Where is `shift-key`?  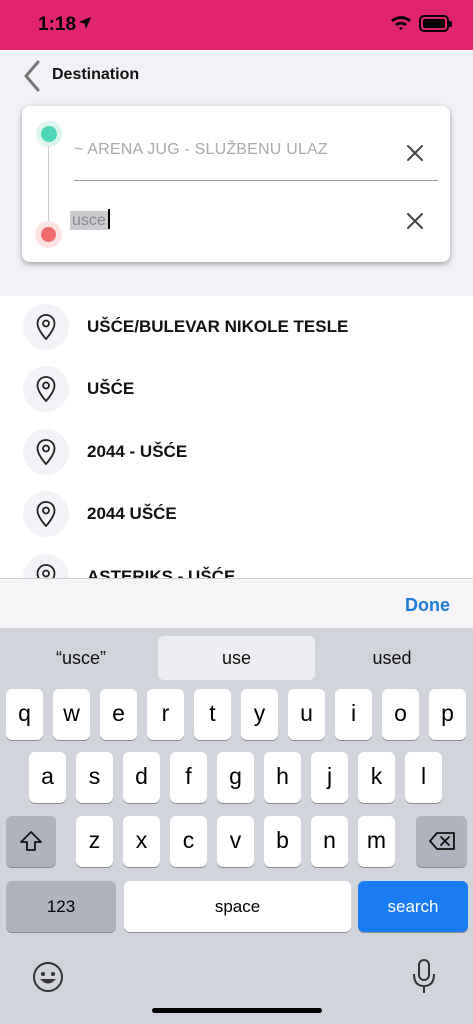
shift-key is located at coordinates (31, 841).